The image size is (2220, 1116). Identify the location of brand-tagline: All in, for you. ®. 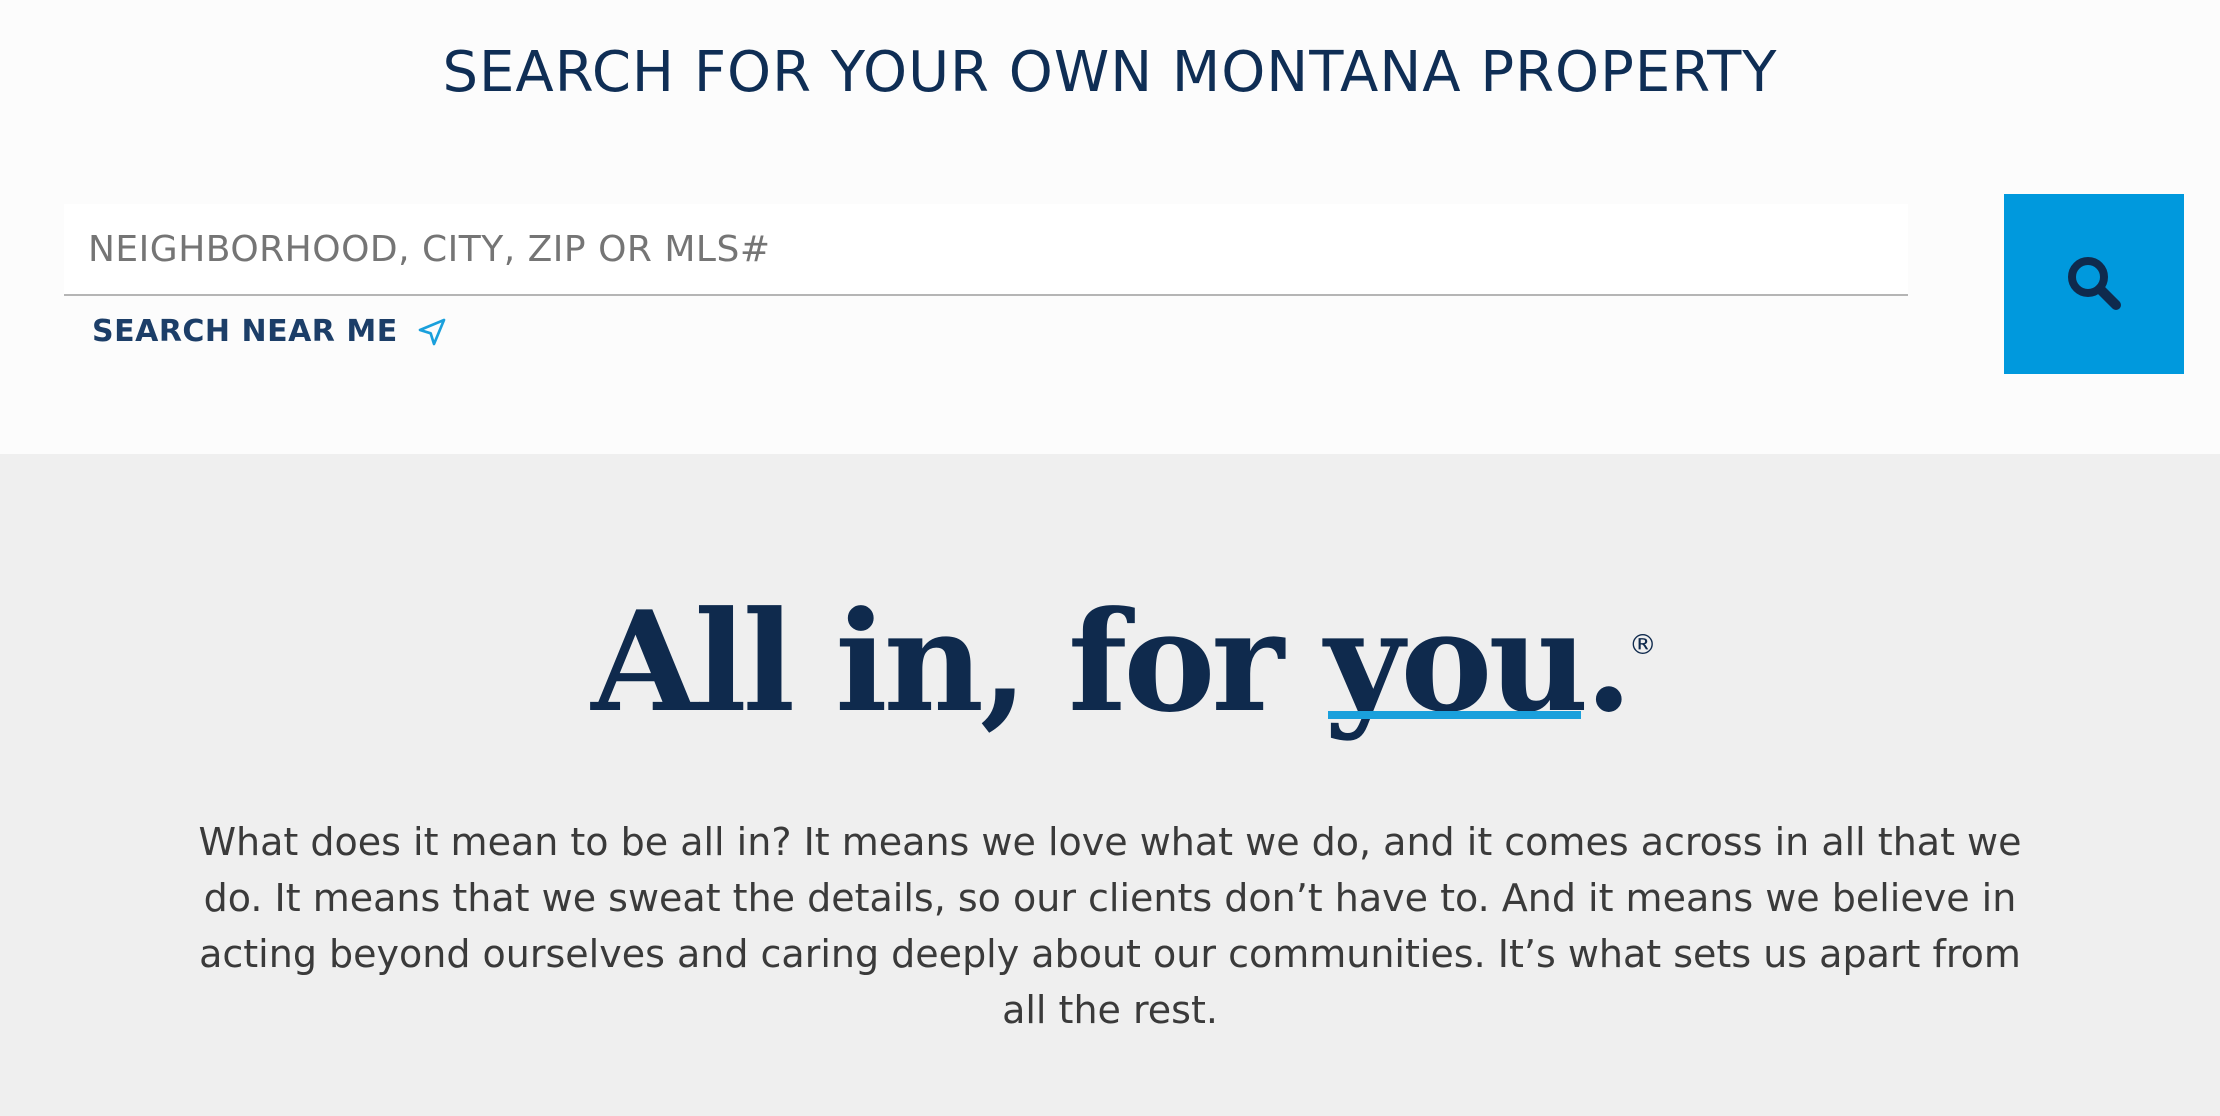
(1110, 662).